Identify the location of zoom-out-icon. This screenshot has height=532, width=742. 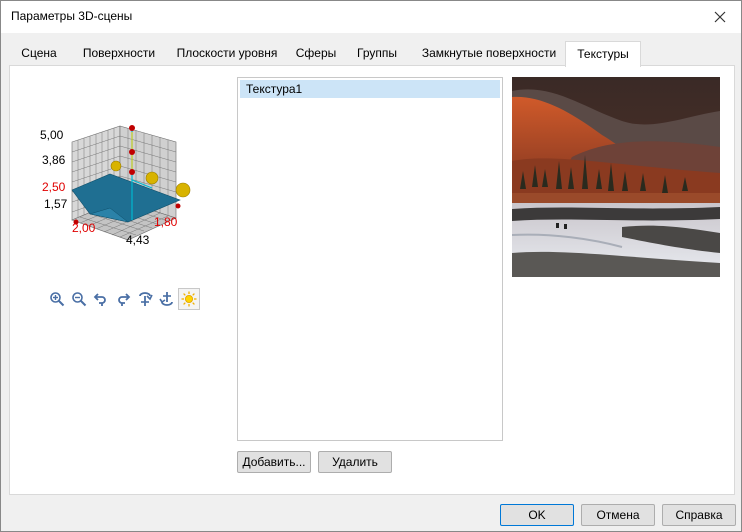
(79, 299).